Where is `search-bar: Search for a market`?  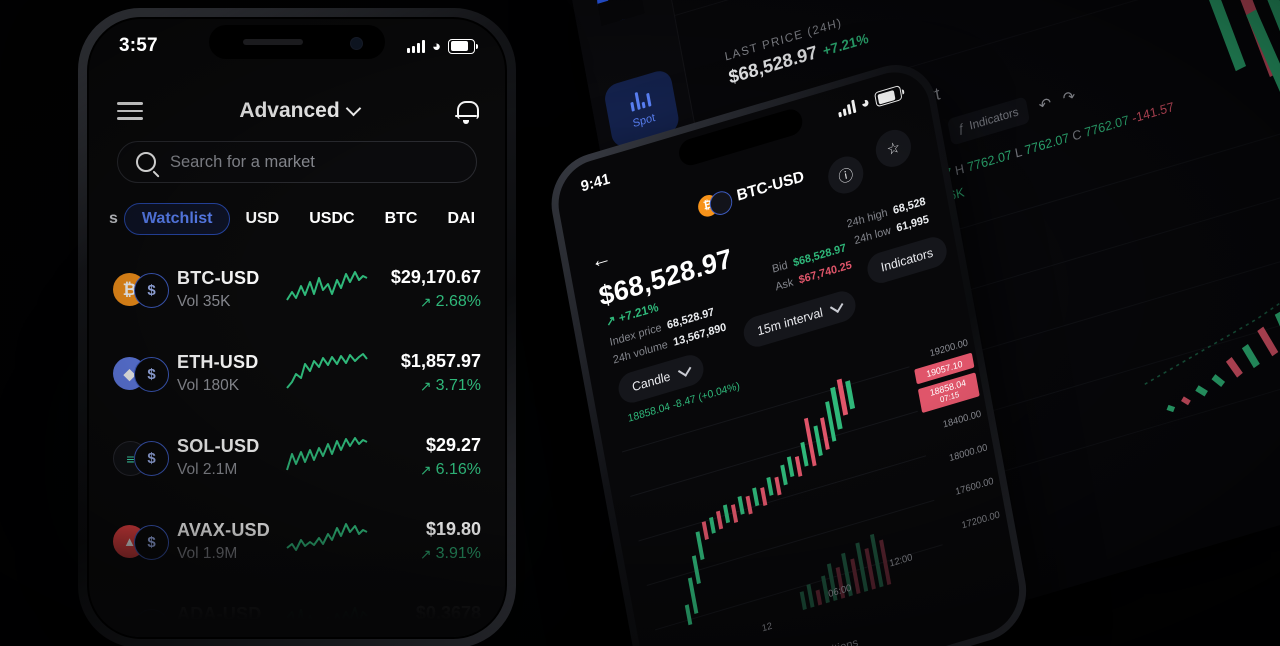
search-bar: Search for a market is located at coordinates (297, 162).